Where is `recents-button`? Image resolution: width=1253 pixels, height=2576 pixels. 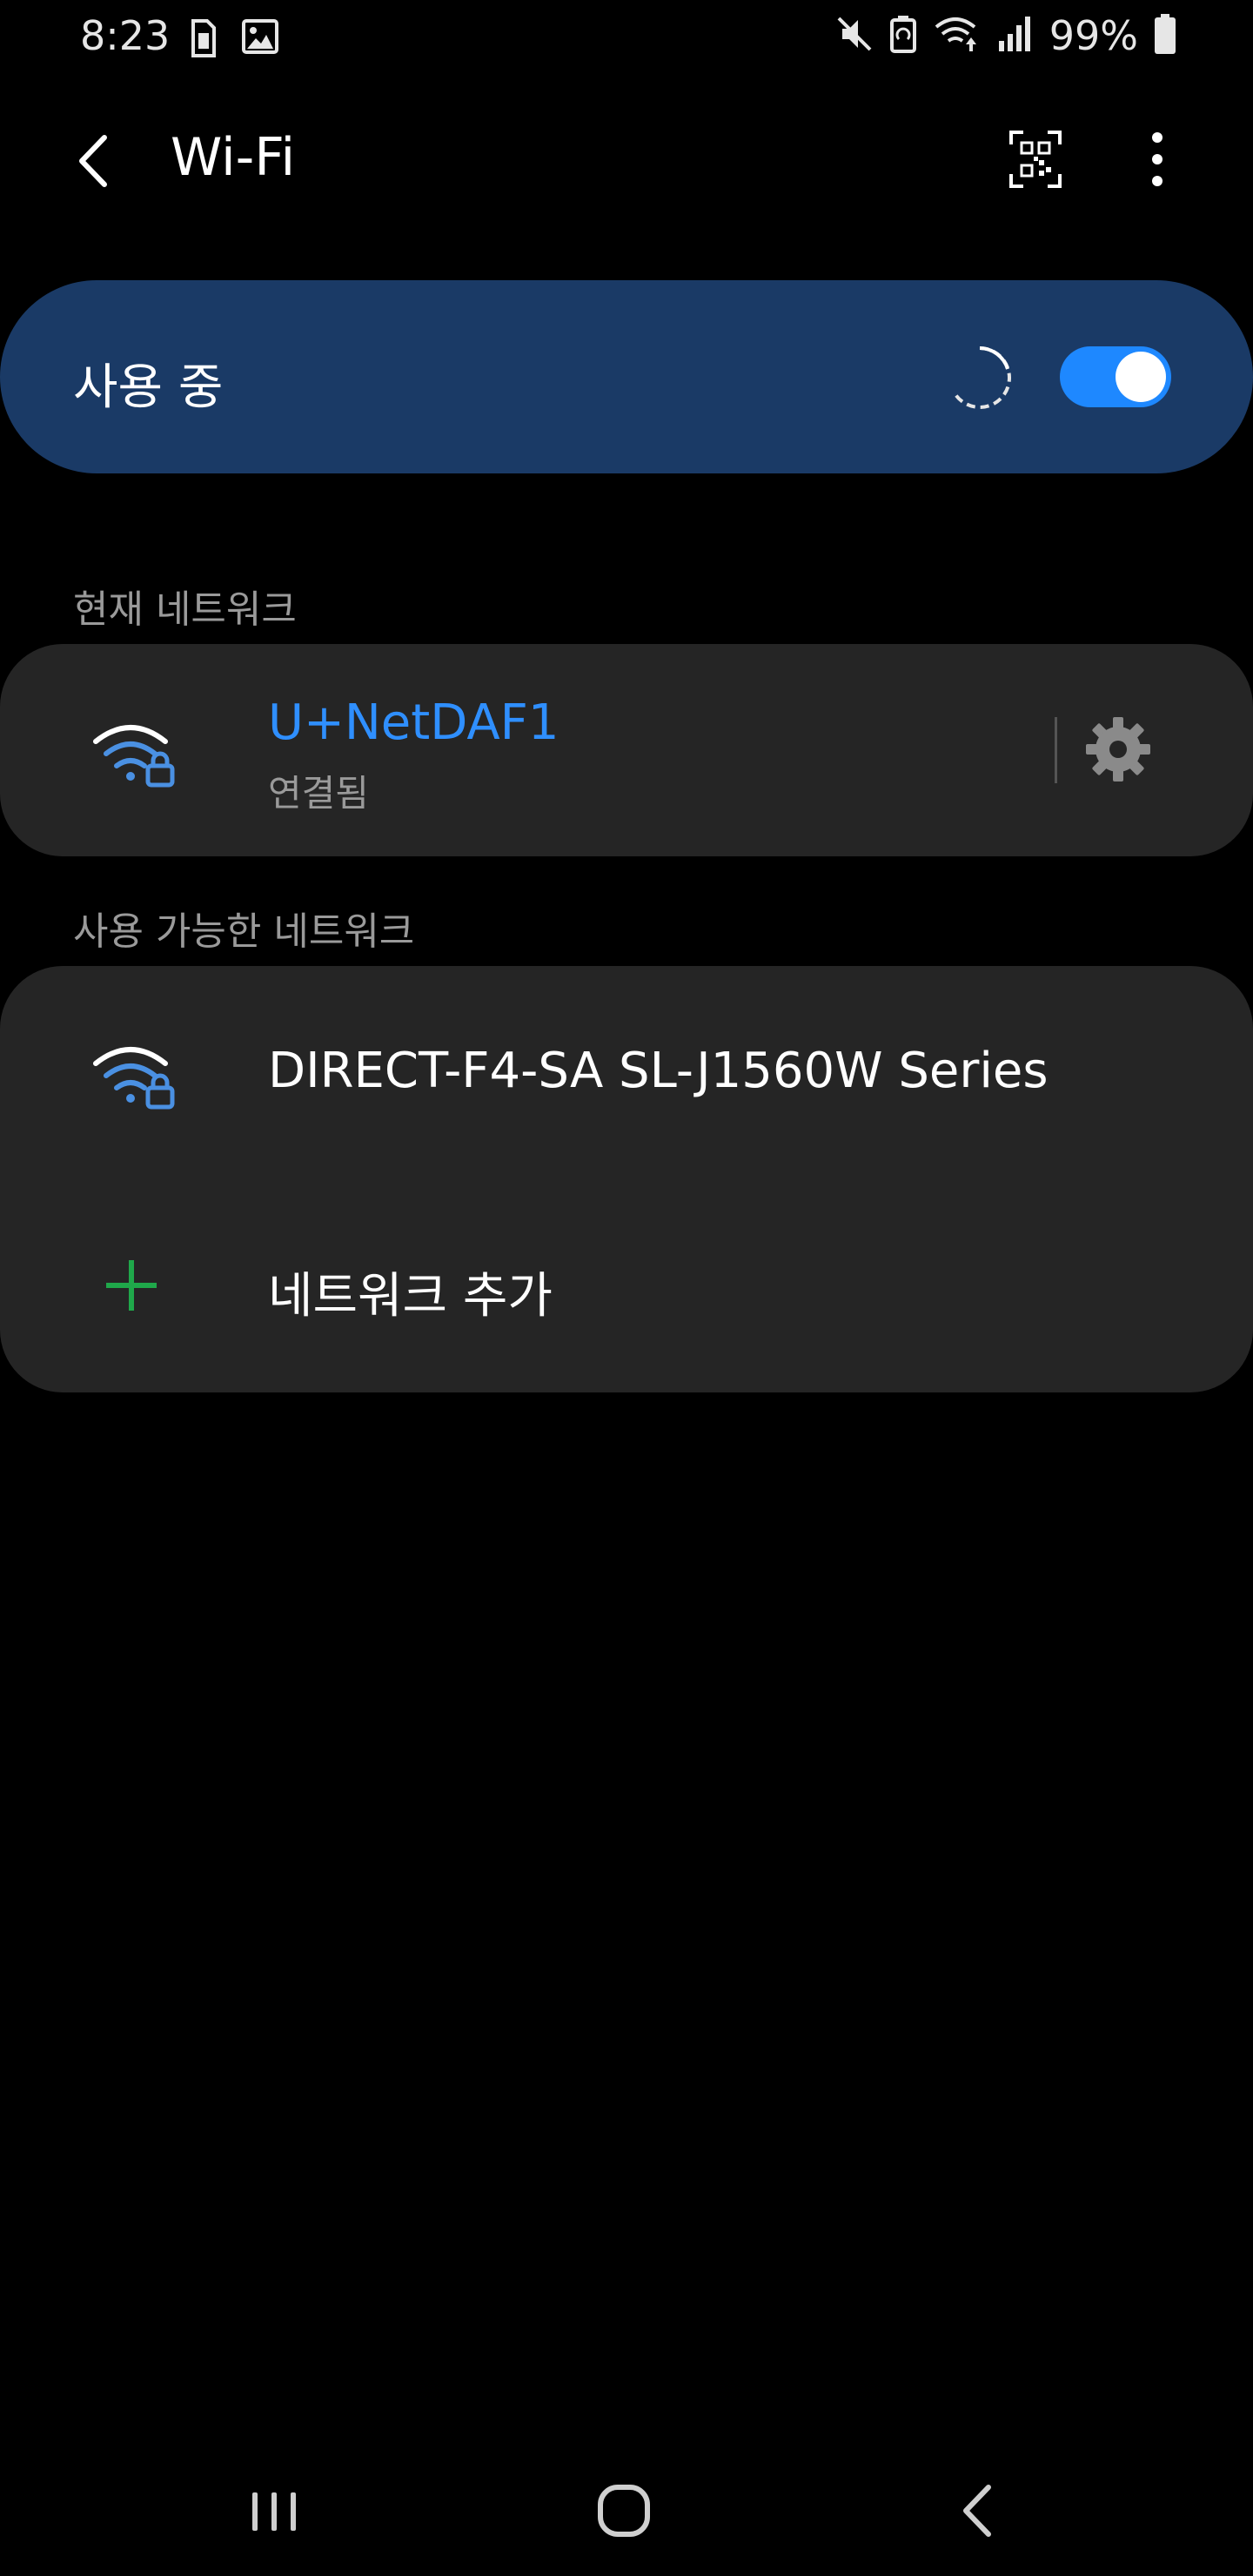
recents-button is located at coordinates (274, 2511).